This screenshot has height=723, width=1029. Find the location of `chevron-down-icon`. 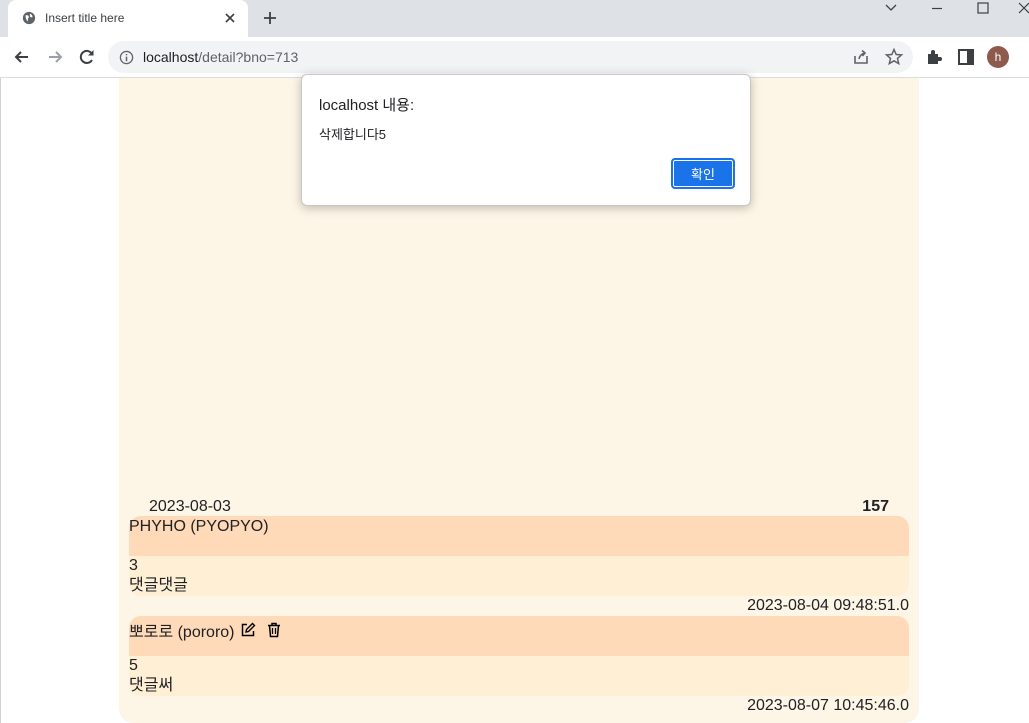

chevron-down-icon is located at coordinates (891, 8).